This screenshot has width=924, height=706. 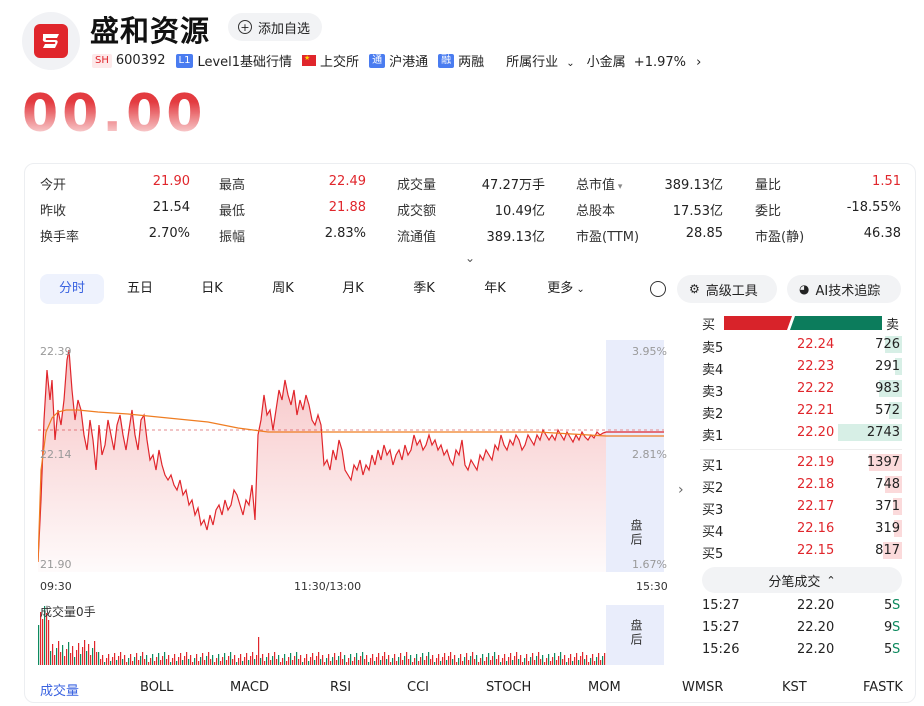 I want to click on indicator-tab: CCI, so click(x=418, y=687).